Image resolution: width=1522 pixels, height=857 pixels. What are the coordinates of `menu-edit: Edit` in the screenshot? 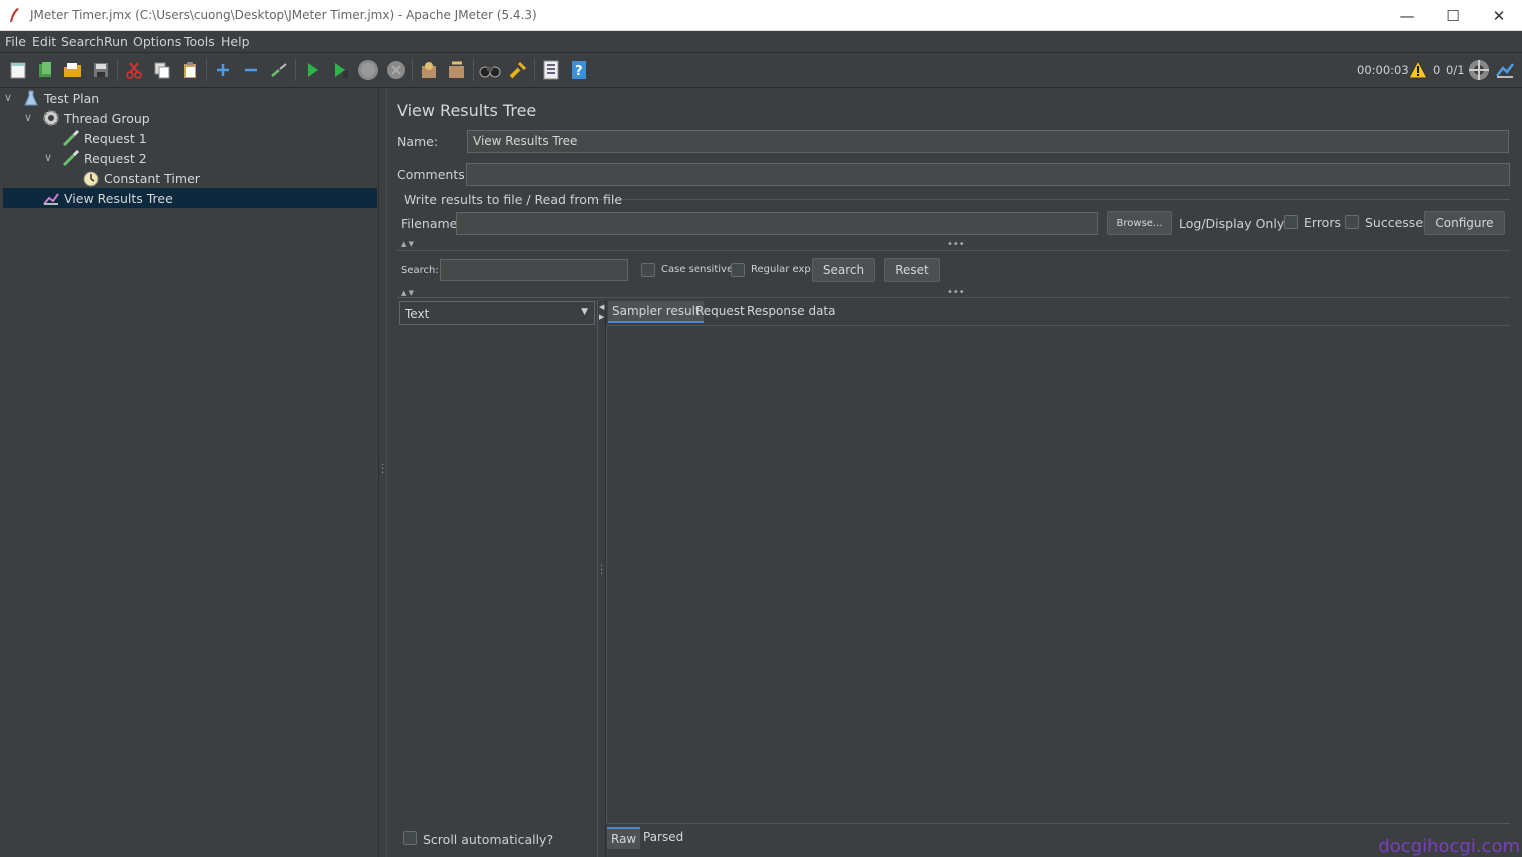 It's located at (44, 41).